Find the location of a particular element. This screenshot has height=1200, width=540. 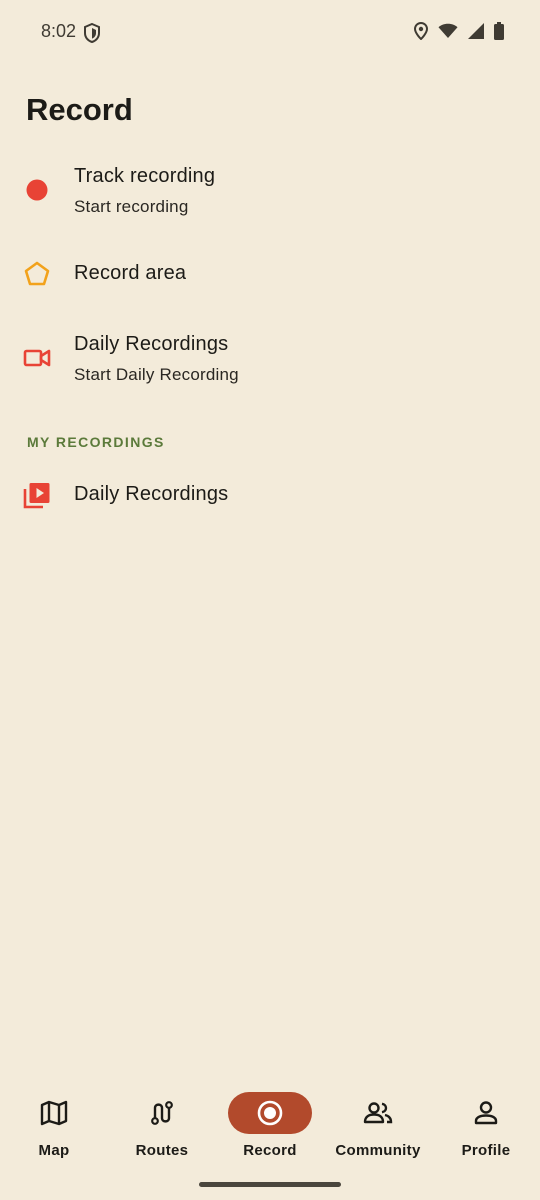

nav-community: Community is located at coordinates (378, 1132).